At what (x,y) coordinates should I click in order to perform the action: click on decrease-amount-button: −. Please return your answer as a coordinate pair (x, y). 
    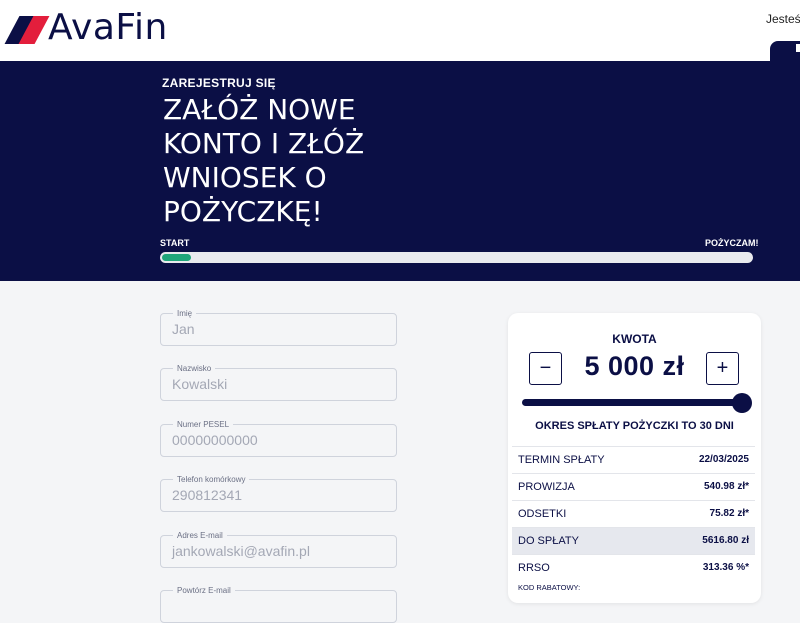
    Looking at the image, I should click on (545, 368).